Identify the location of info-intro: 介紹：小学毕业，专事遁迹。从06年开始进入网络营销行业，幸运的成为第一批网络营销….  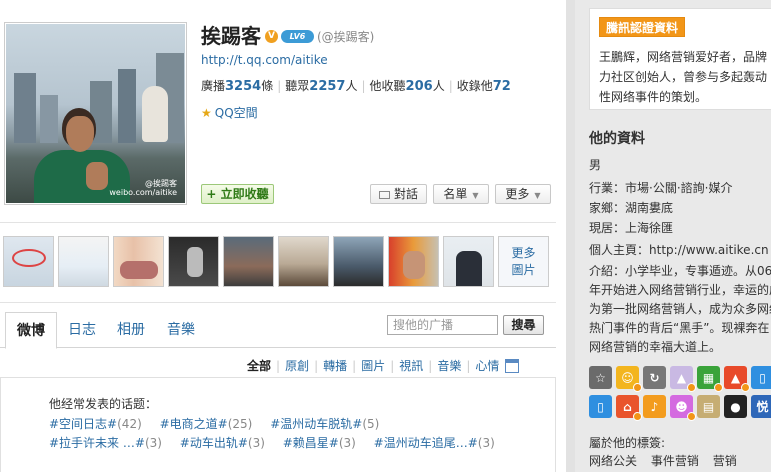
(680, 309).